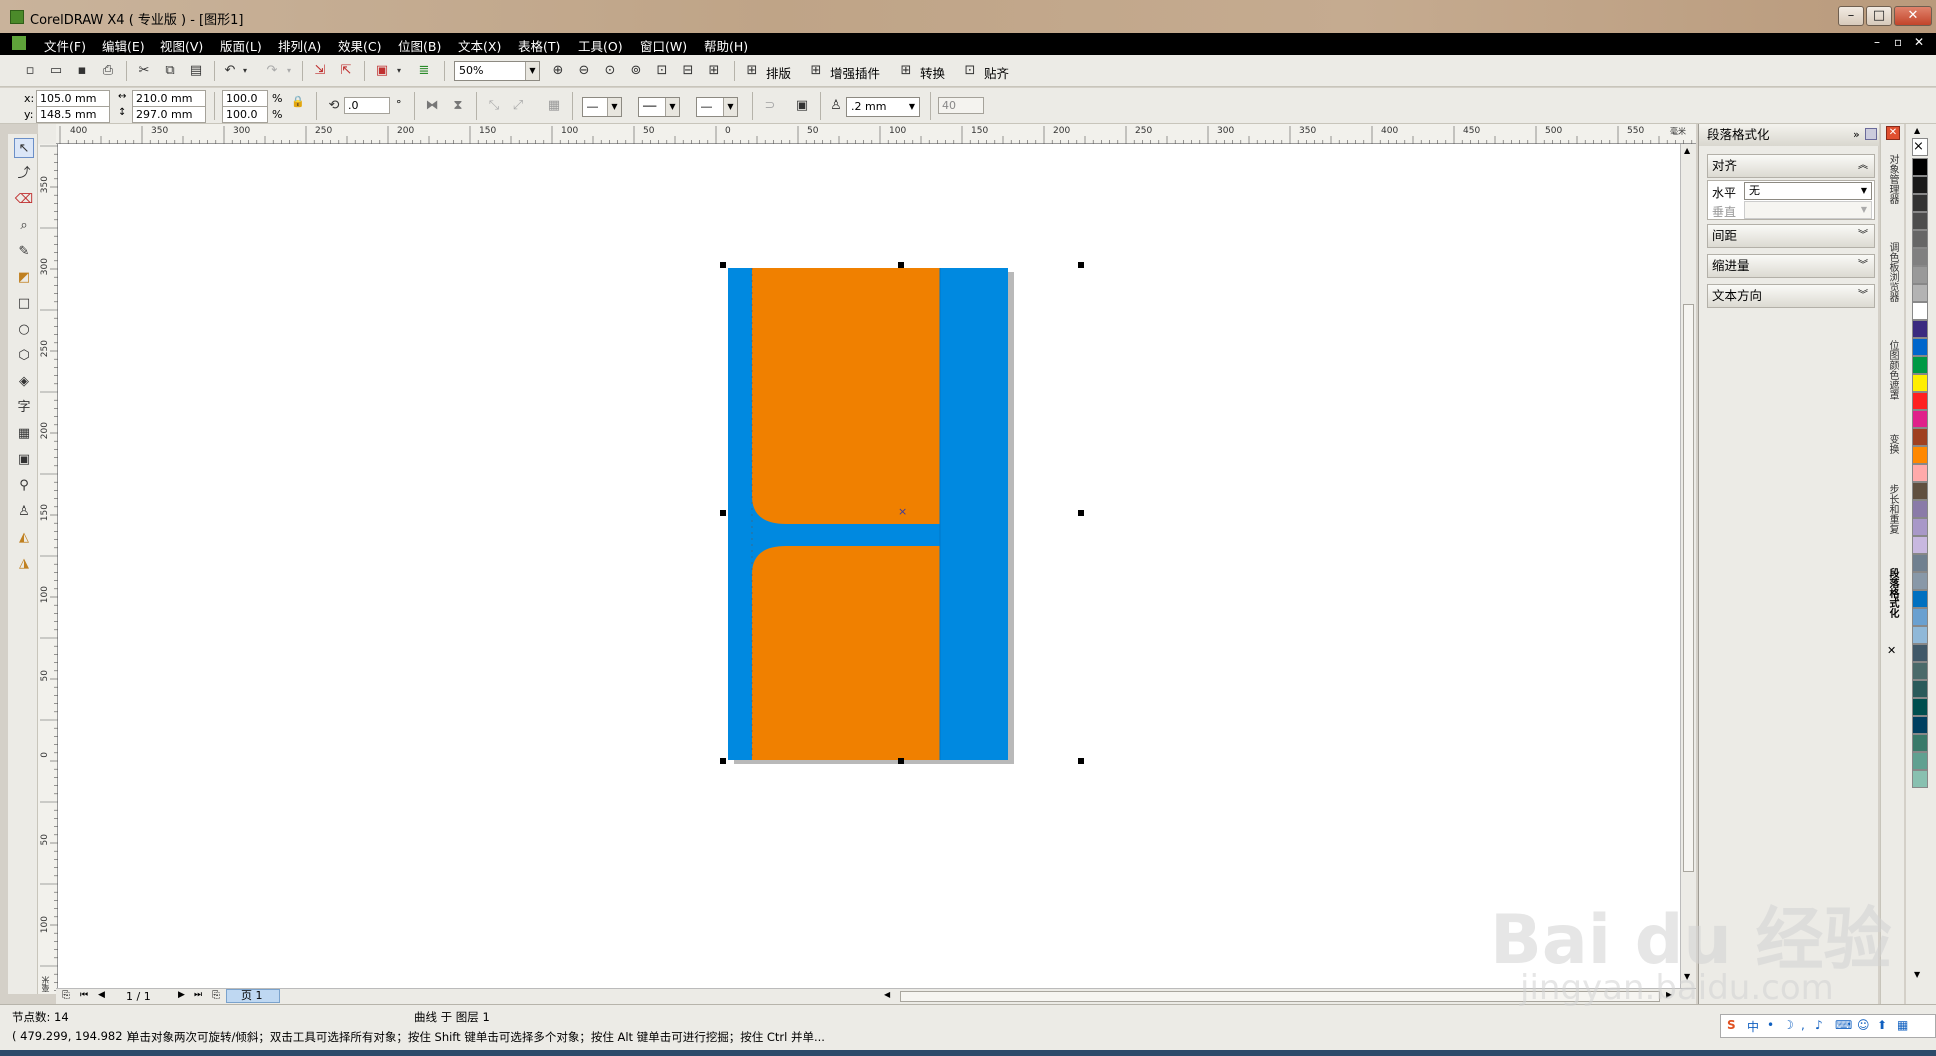 The image size is (1936, 1056). What do you see at coordinates (24, 252) in the screenshot?
I see `freehand-tool-icon: ✎` at bounding box center [24, 252].